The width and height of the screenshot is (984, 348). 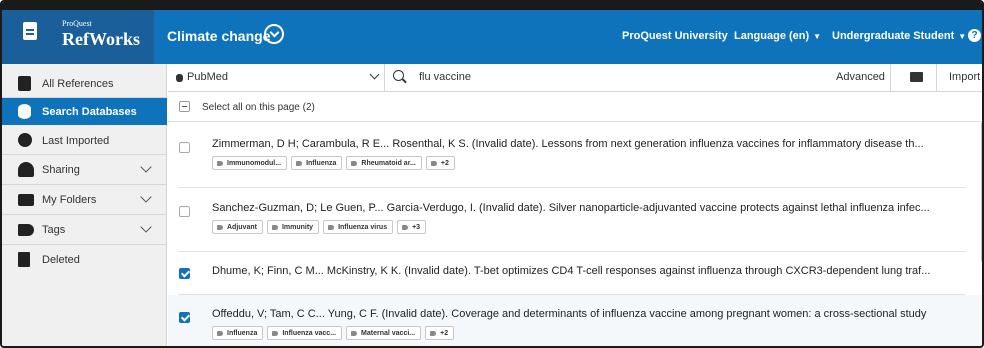 I want to click on sidebar-item-label: Last Imported, so click(x=76, y=141).